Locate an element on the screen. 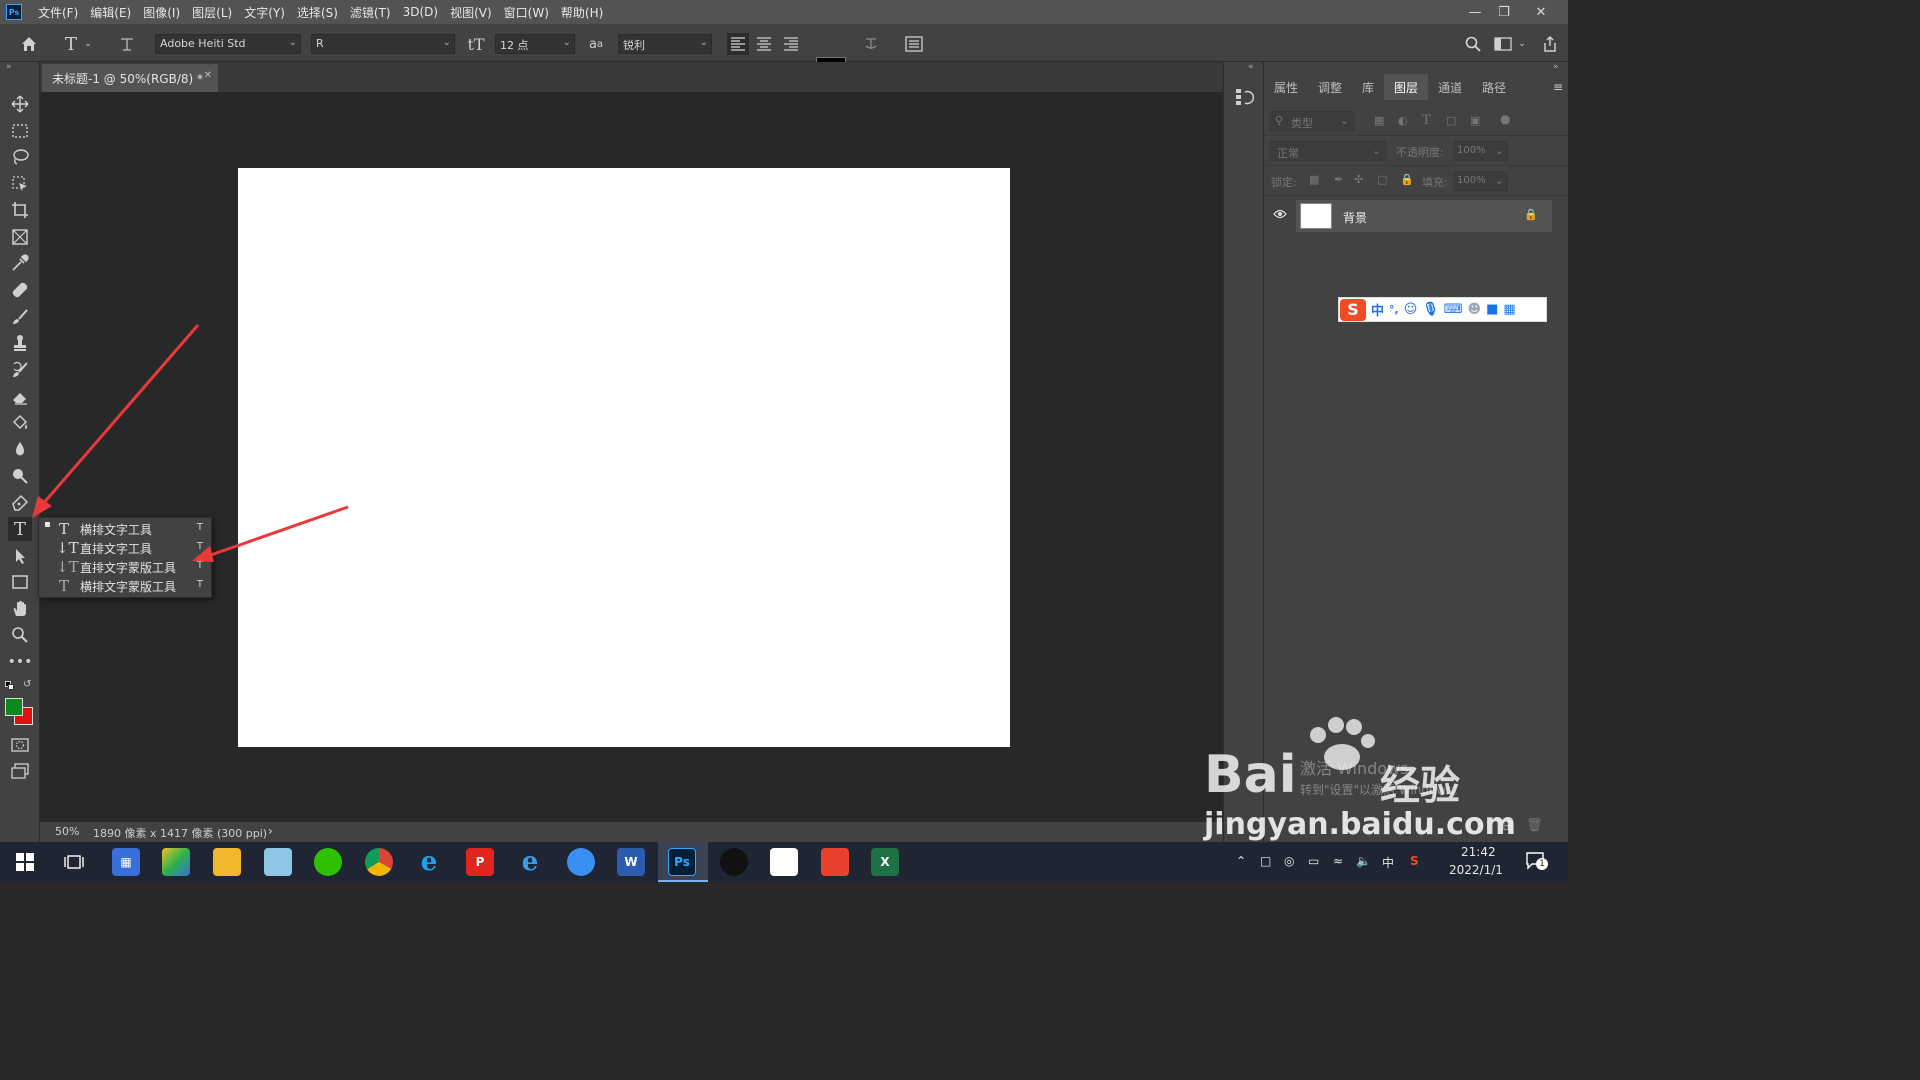 Image resolution: width=1920 pixels, height=1080 pixels. feishu-icon is located at coordinates (581, 862).